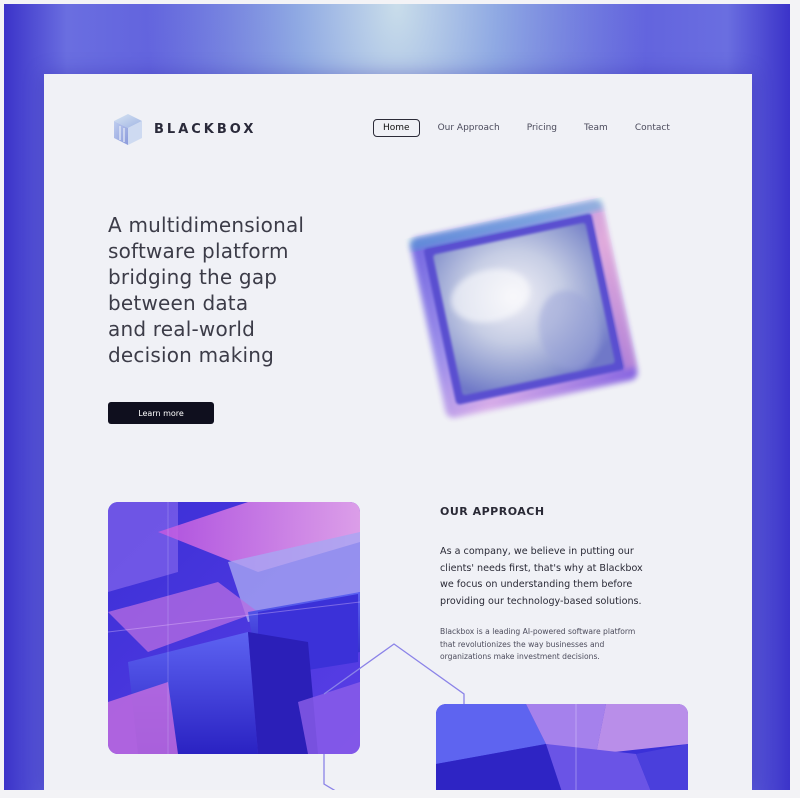 Image resolution: width=800 pixels, height=798 pixels. Describe the element at coordinates (128, 129) in the screenshot. I see `cube-logo-icon` at that location.